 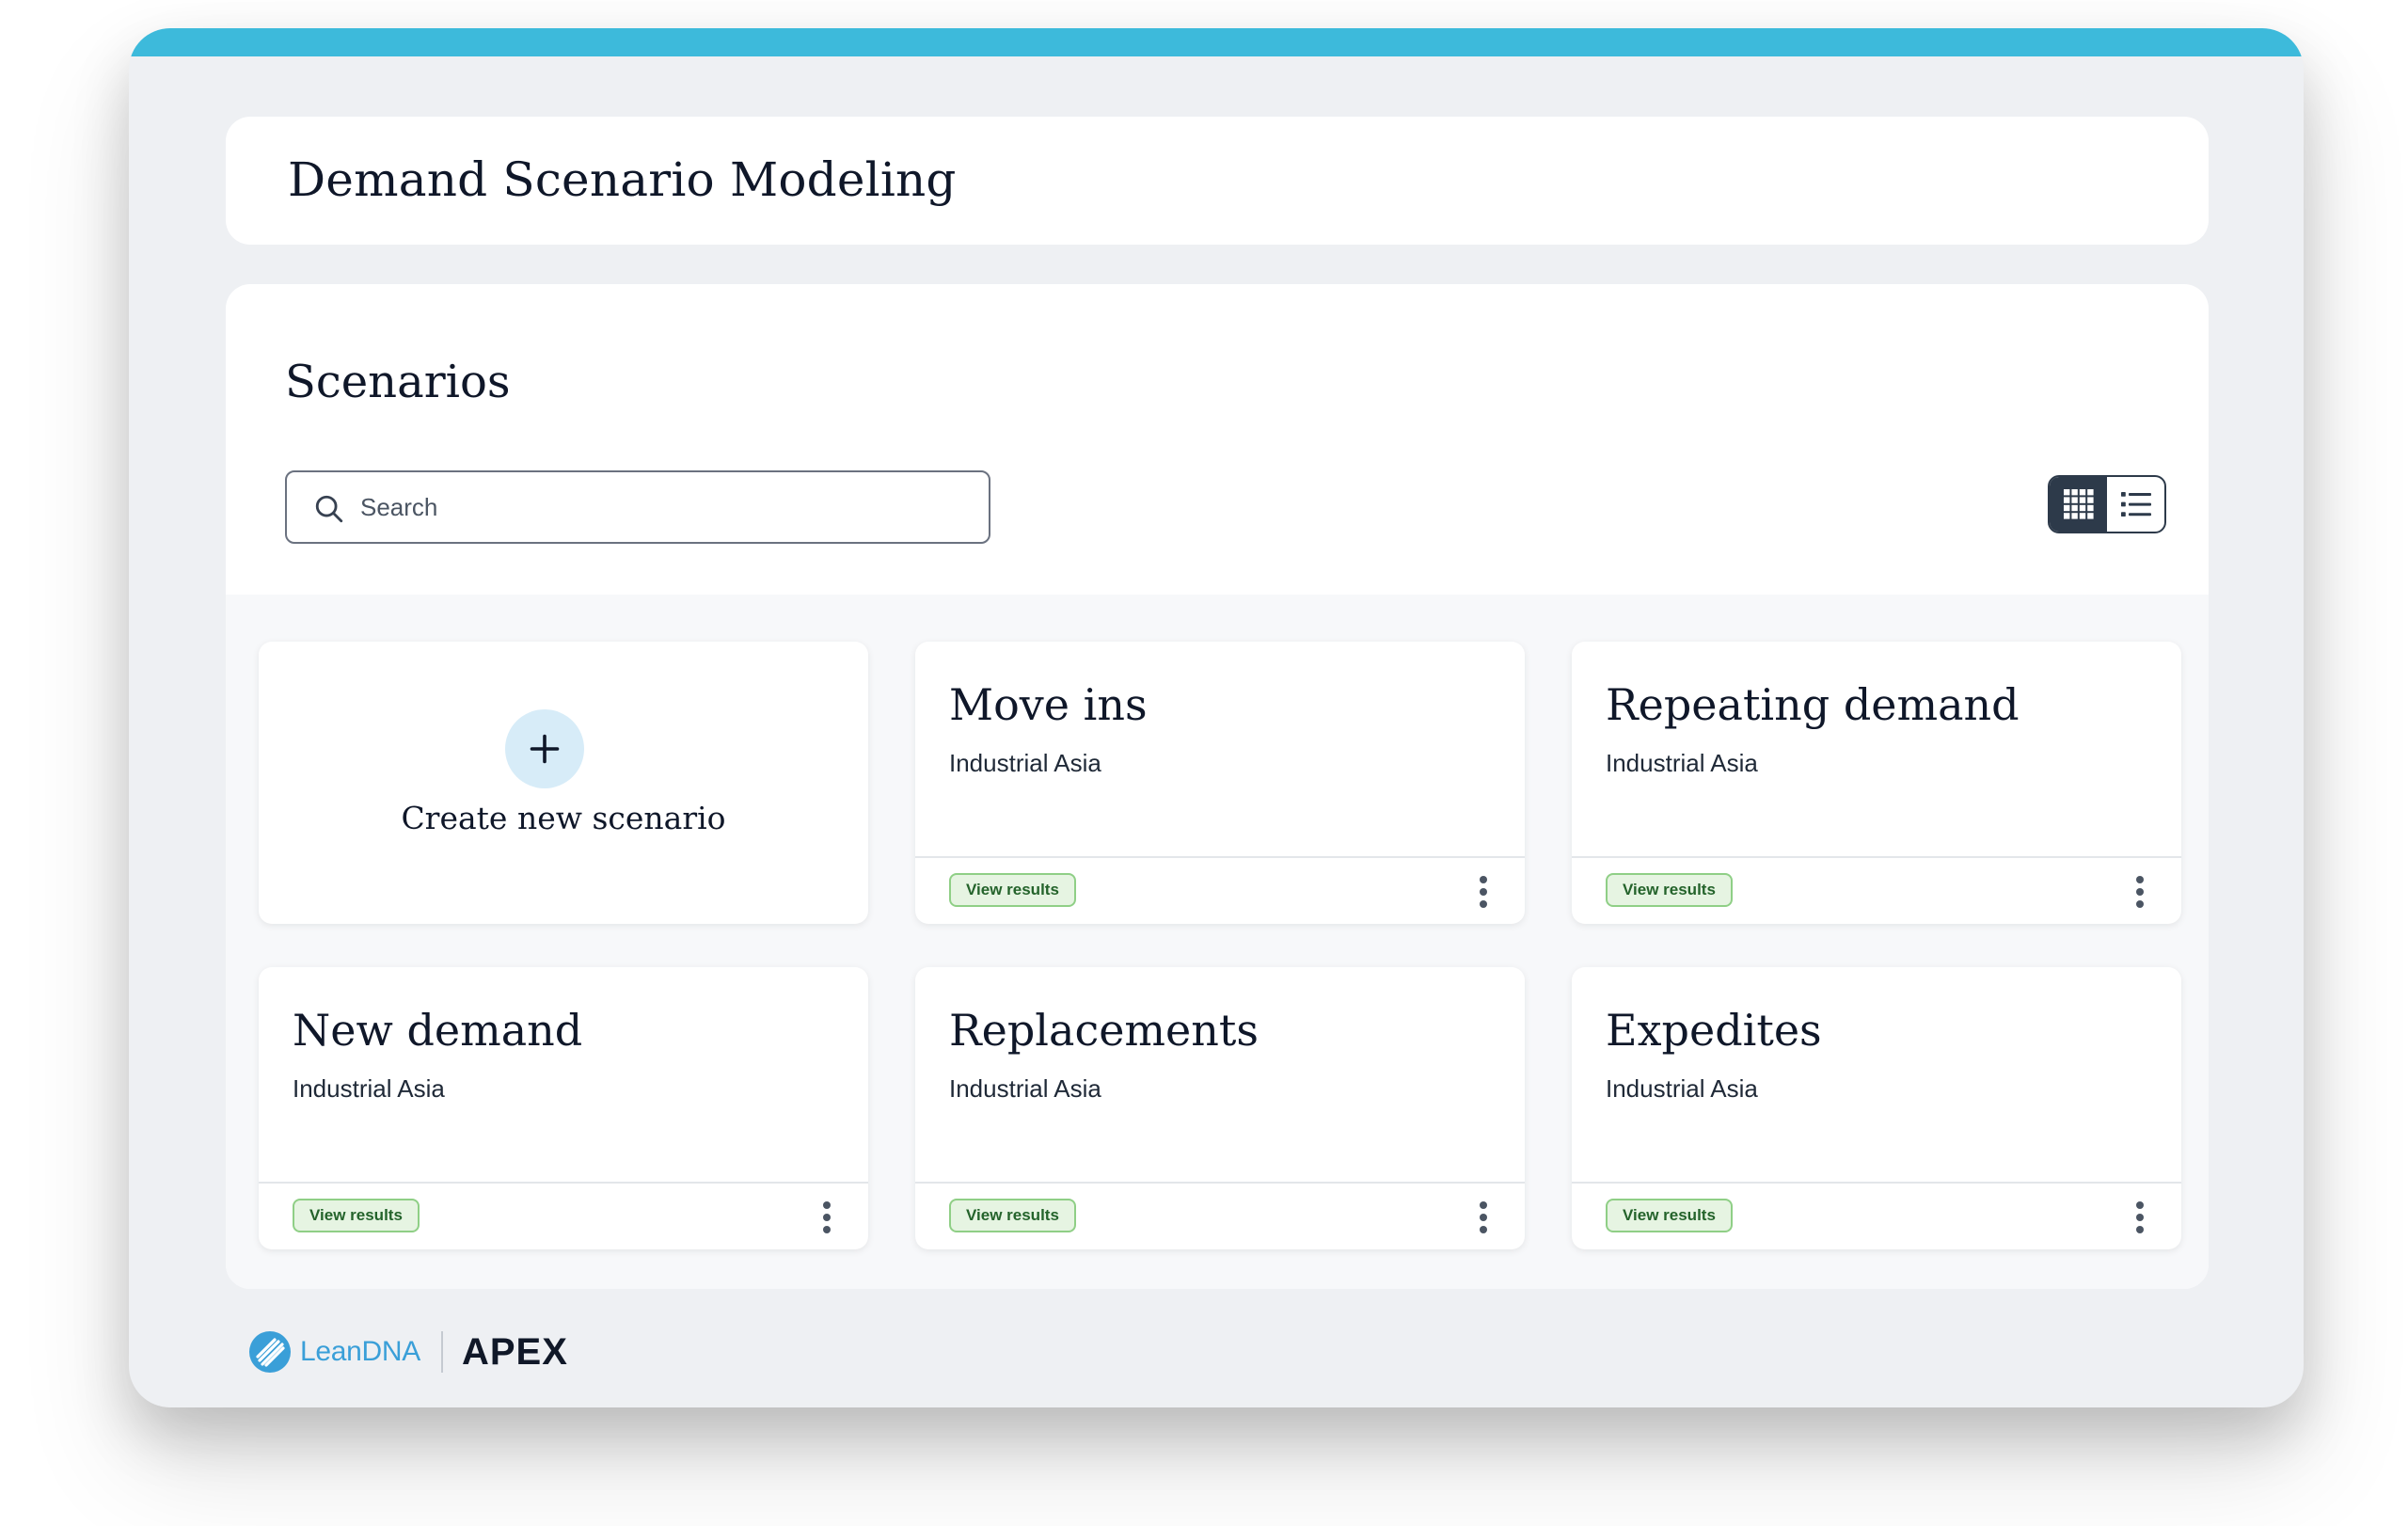 I want to click on scenario-title: Move ins, so click(x=1049, y=704).